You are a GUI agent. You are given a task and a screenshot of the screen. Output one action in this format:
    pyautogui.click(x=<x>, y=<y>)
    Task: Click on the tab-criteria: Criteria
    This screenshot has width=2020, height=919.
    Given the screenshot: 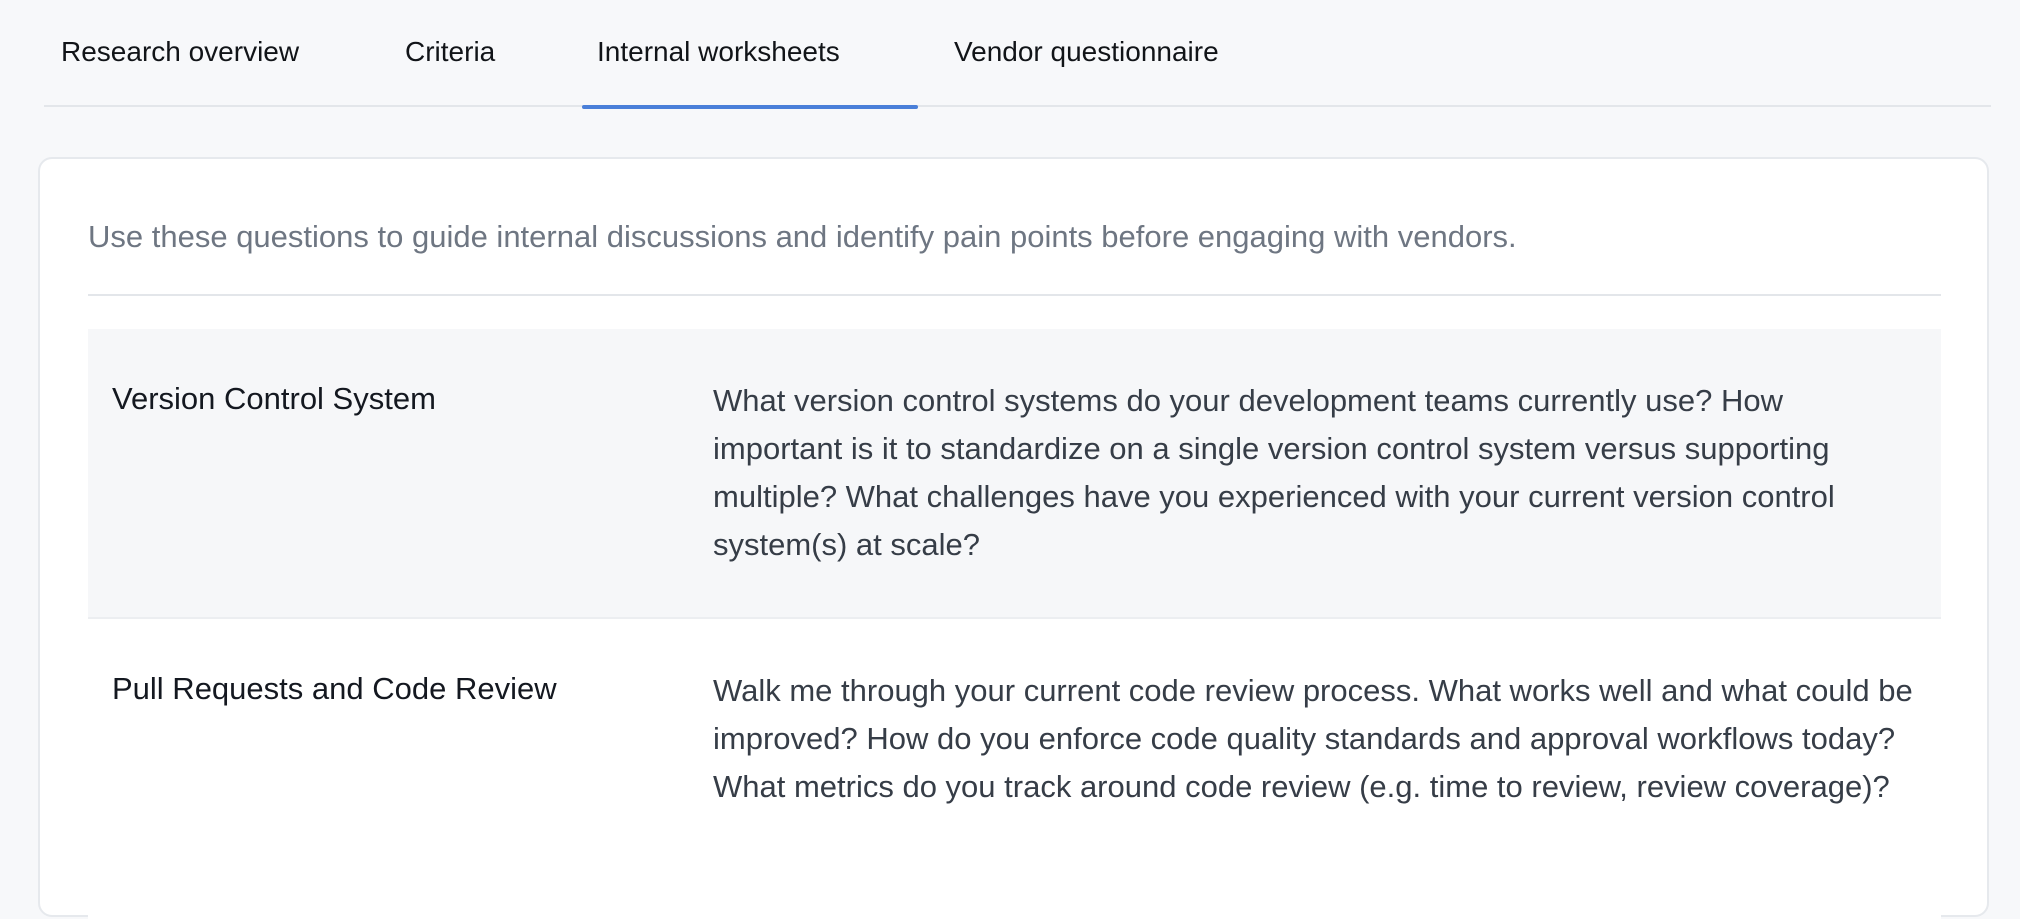 What is the action you would take?
    pyautogui.click(x=450, y=53)
    